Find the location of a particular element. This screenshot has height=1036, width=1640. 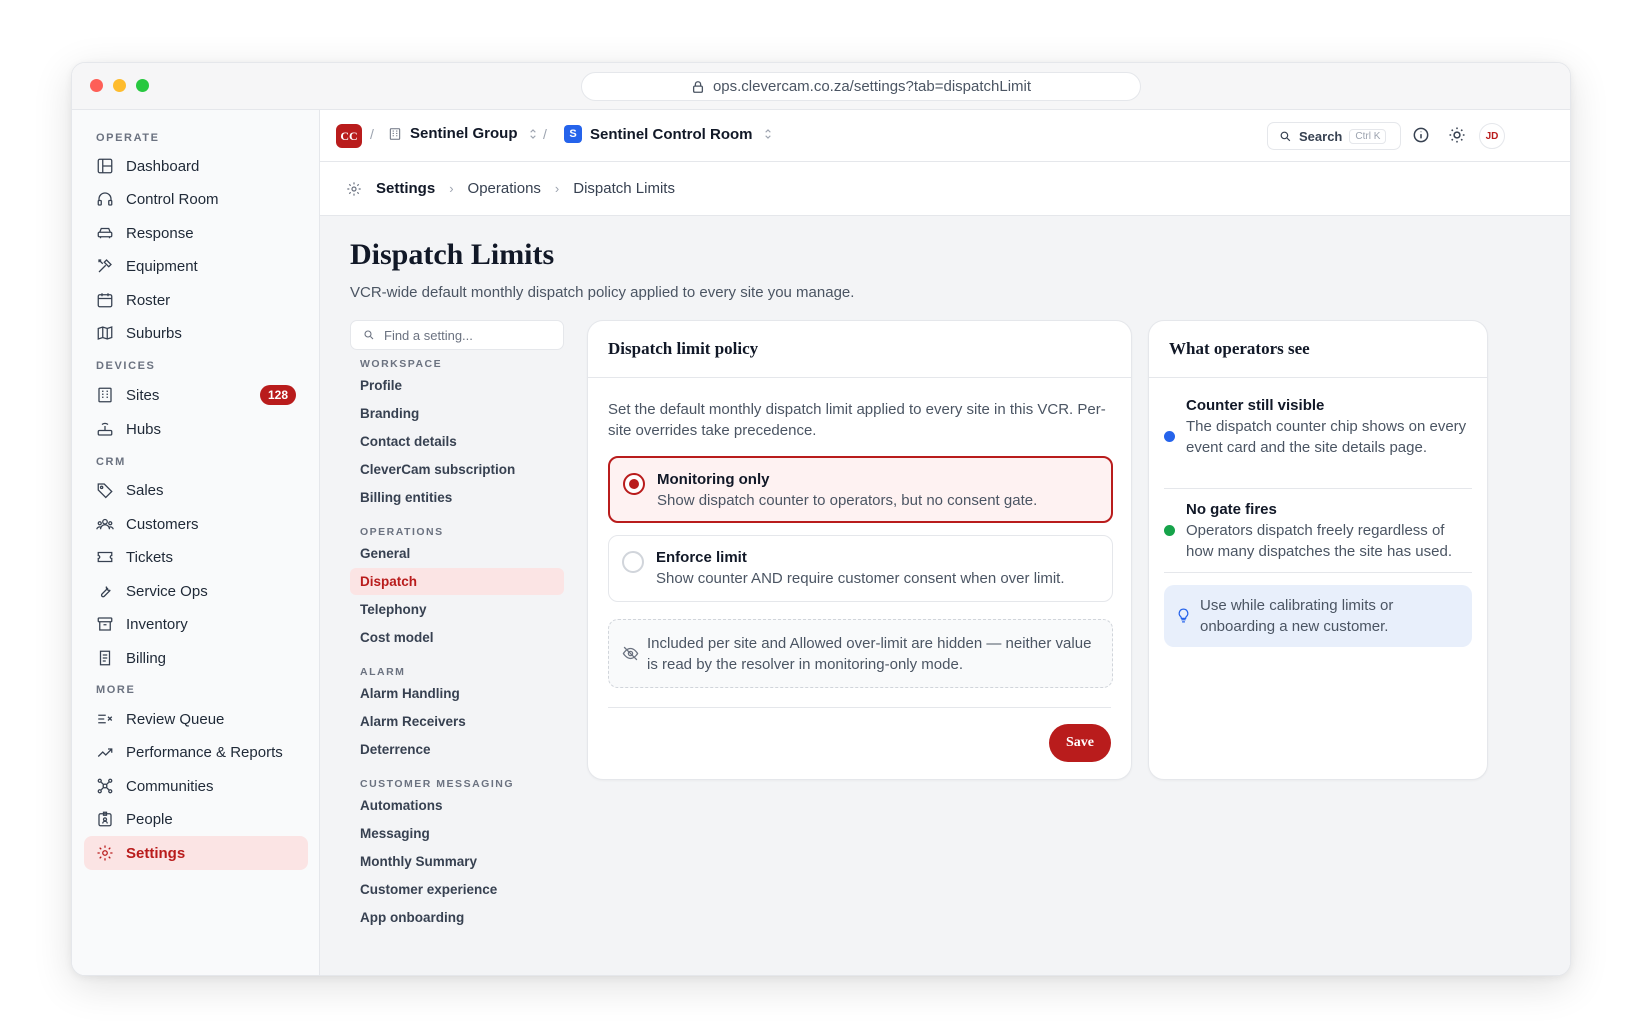

divider is located at coordinates (1318, 572).